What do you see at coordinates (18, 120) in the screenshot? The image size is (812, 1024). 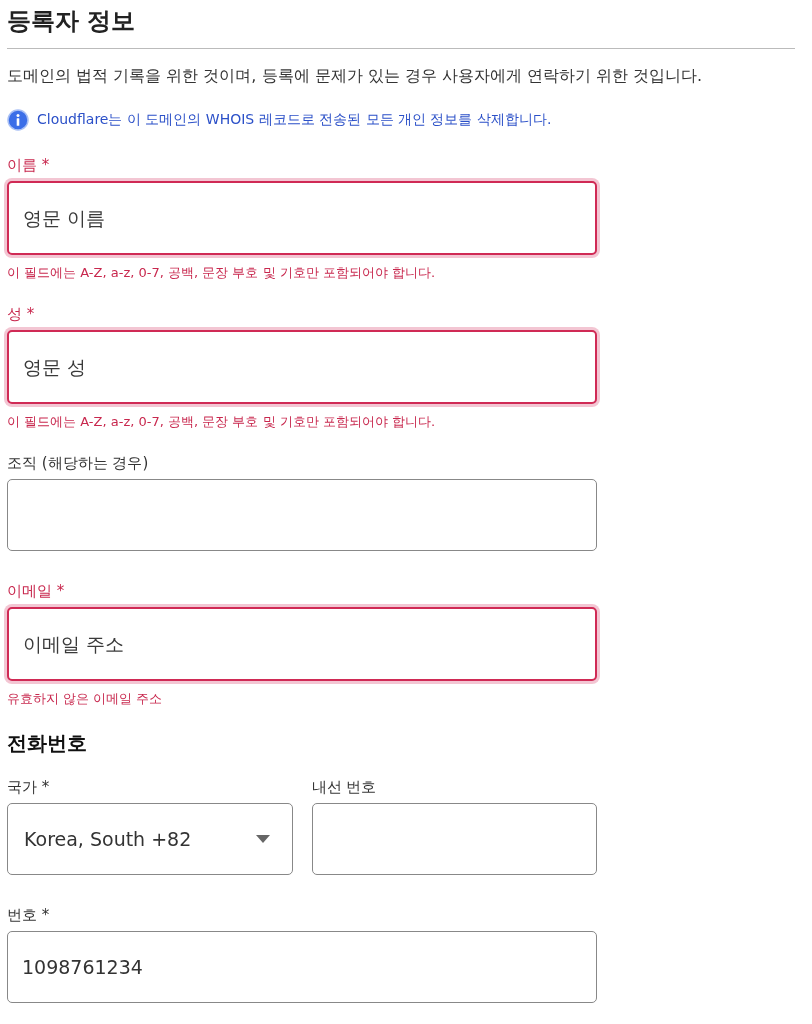 I see `info-icon` at bounding box center [18, 120].